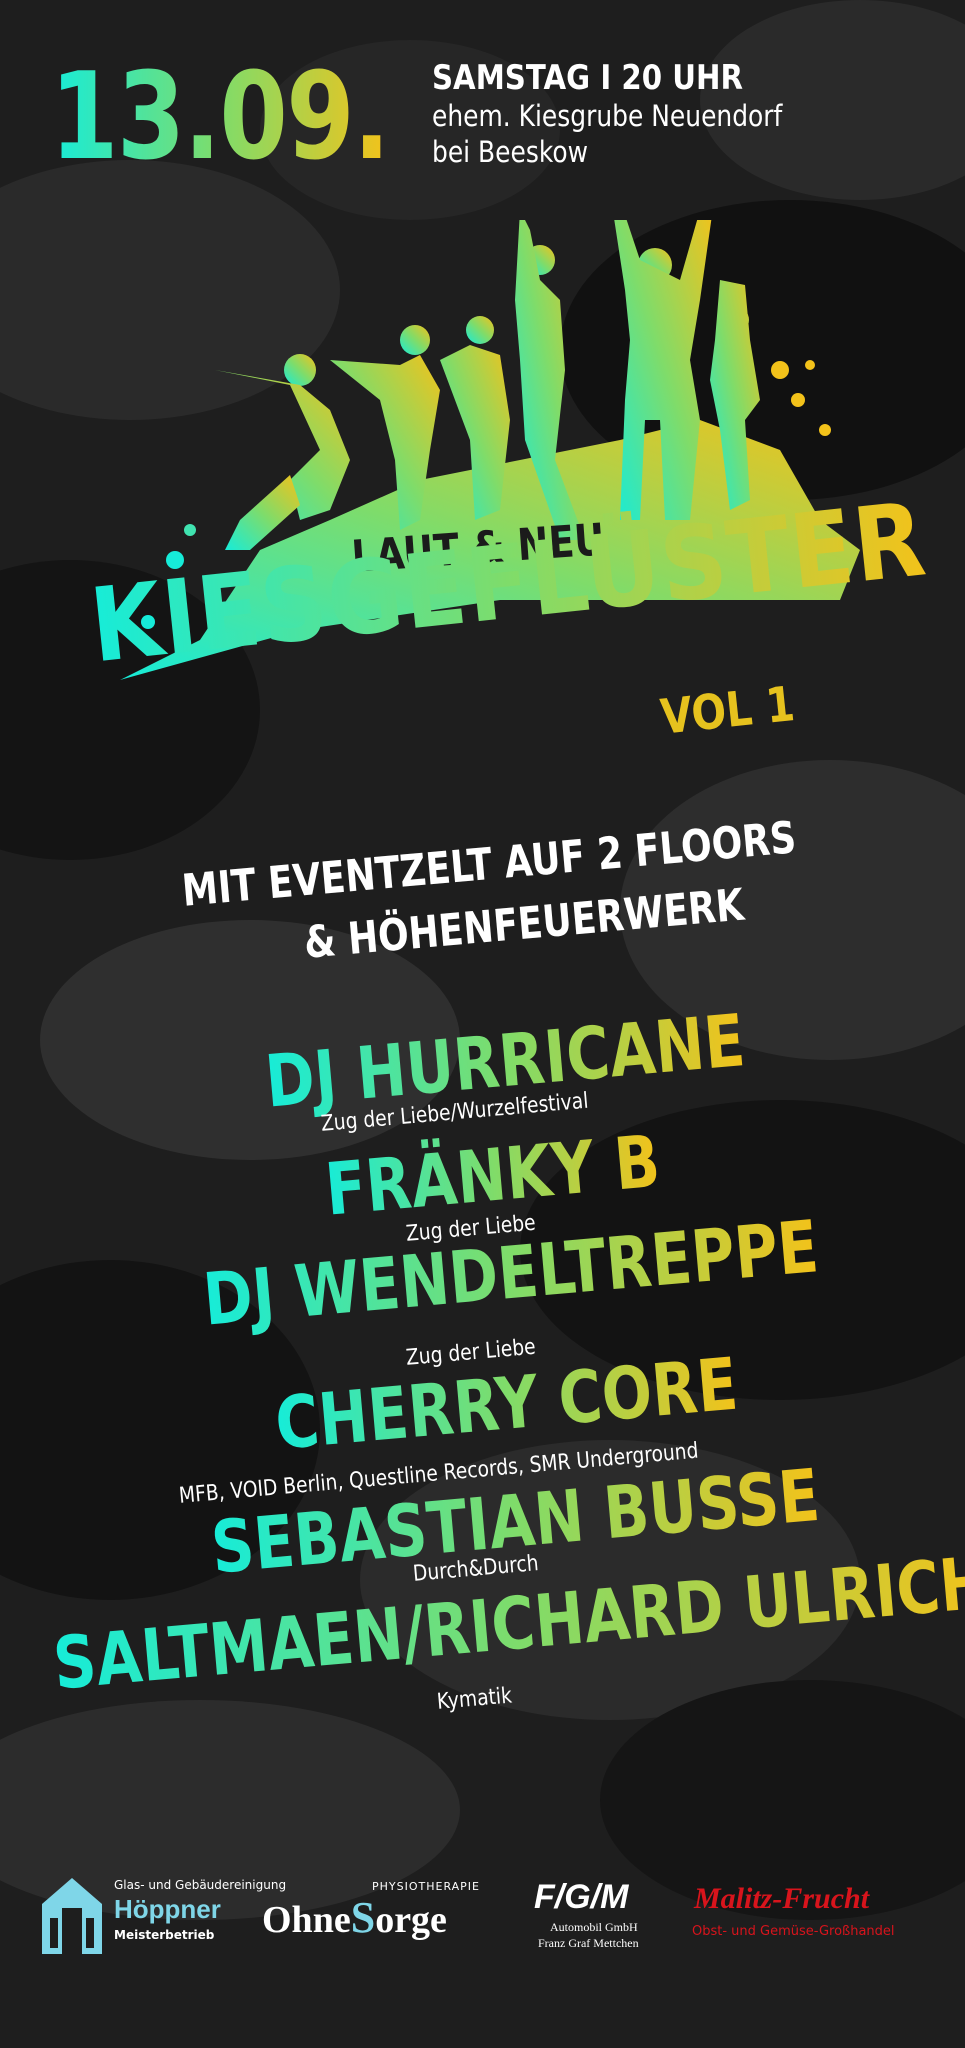  What do you see at coordinates (593, 1918) in the screenshot?
I see `sponsor-fgm: F/G/M Automobil GmbH Franz Graf Mettchen` at bounding box center [593, 1918].